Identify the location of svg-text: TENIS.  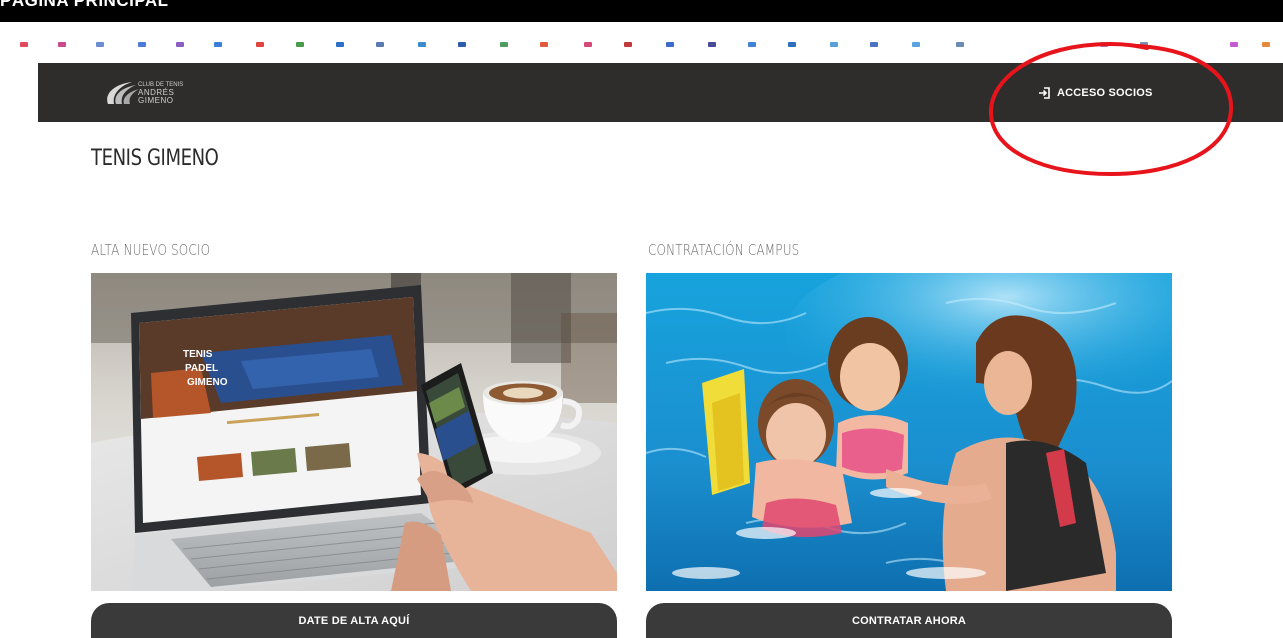
(198, 354).